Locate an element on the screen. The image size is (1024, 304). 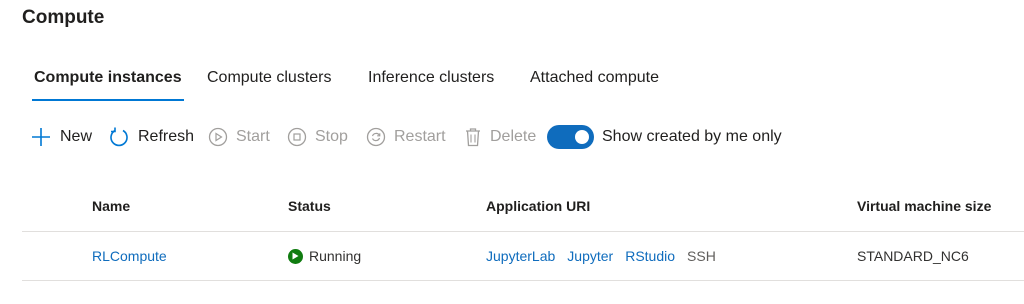
instance-name-link: RLCompute is located at coordinates (129, 256).